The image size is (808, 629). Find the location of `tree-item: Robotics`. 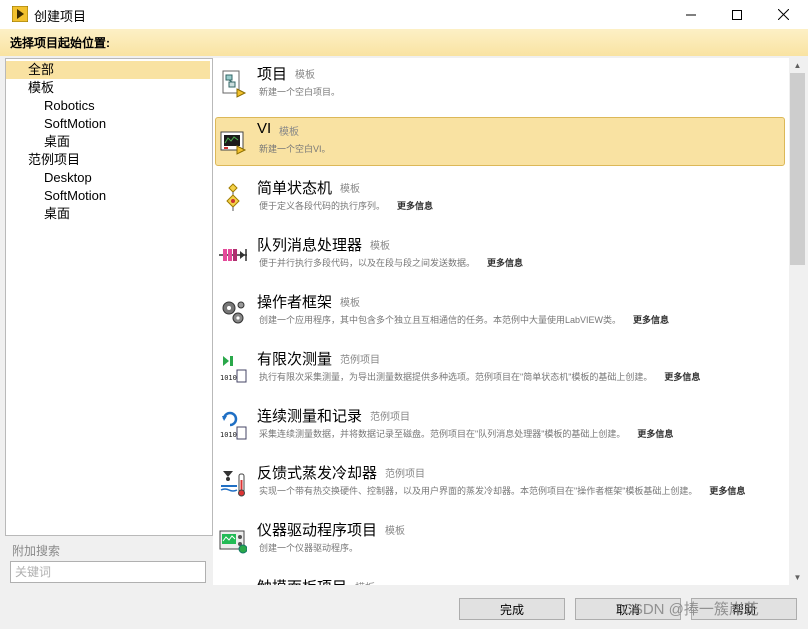

tree-item: Robotics is located at coordinates (108, 106).